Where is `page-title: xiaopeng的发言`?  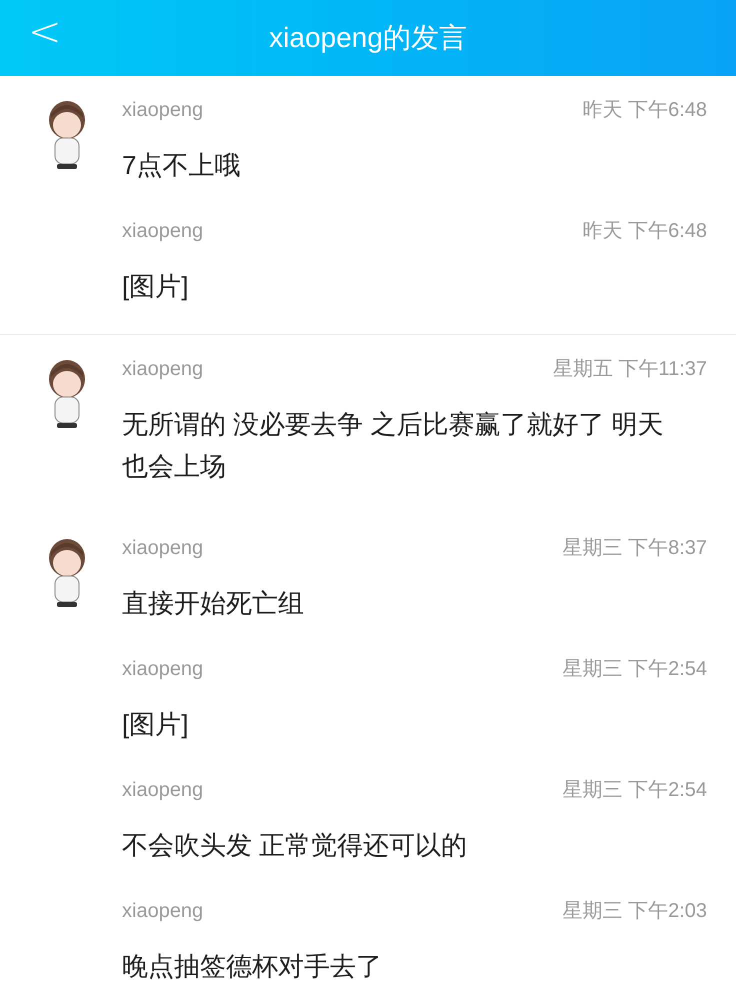
page-title: xiaopeng的发言 is located at coordinates (368, 38).